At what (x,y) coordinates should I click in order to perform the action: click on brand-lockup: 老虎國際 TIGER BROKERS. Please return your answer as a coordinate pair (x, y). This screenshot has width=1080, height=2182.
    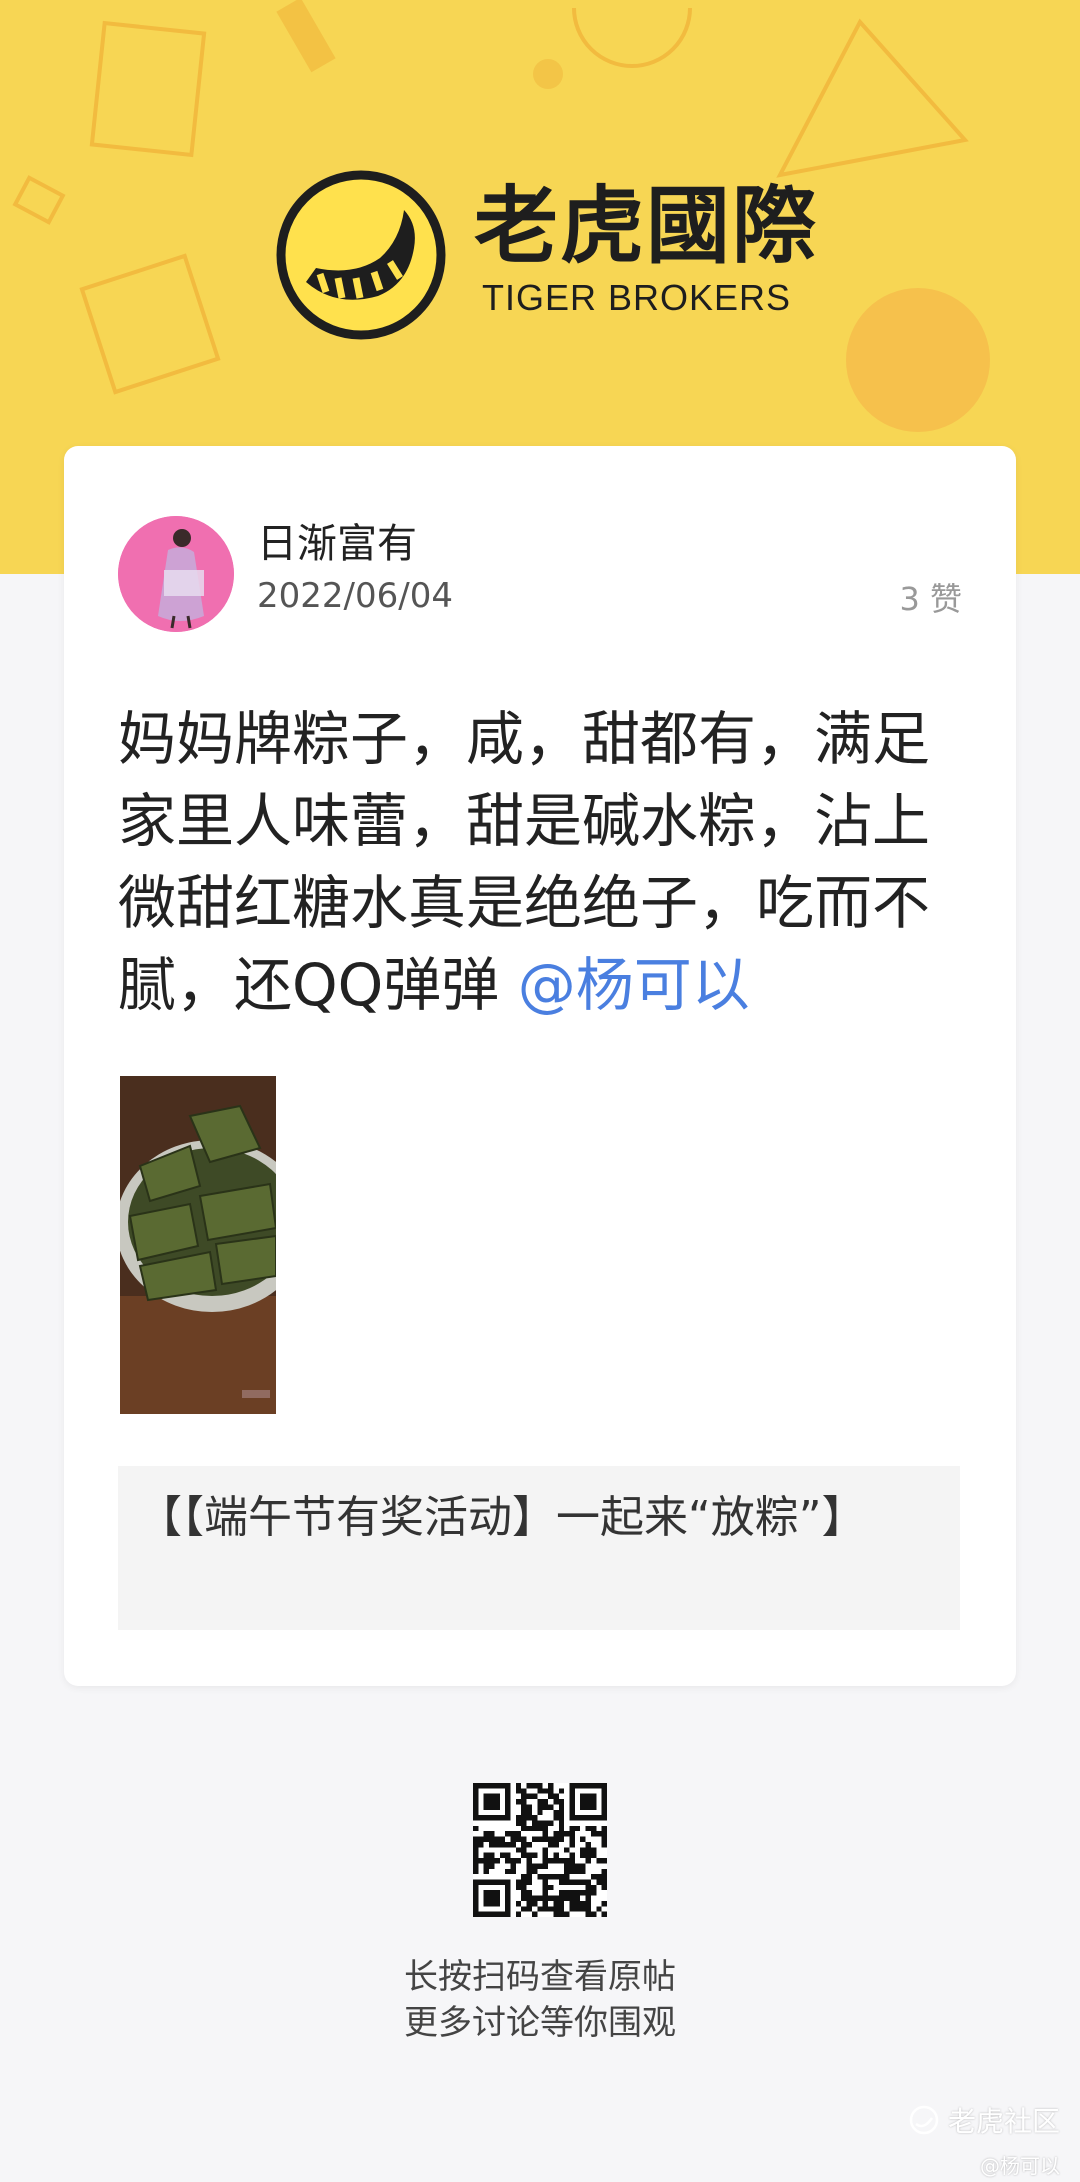
    Looking at the image, I should click on (556, 254).